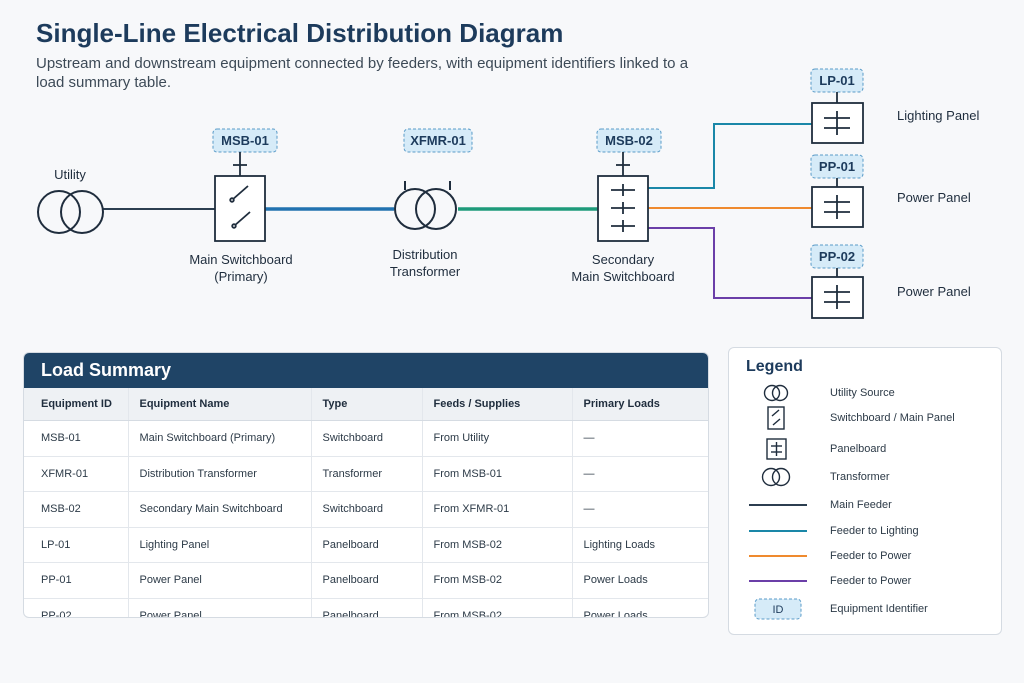 The height and width of the screenshot is (683, 1024). I want to click on table-cell: XFMR-01, so click(76, 474).